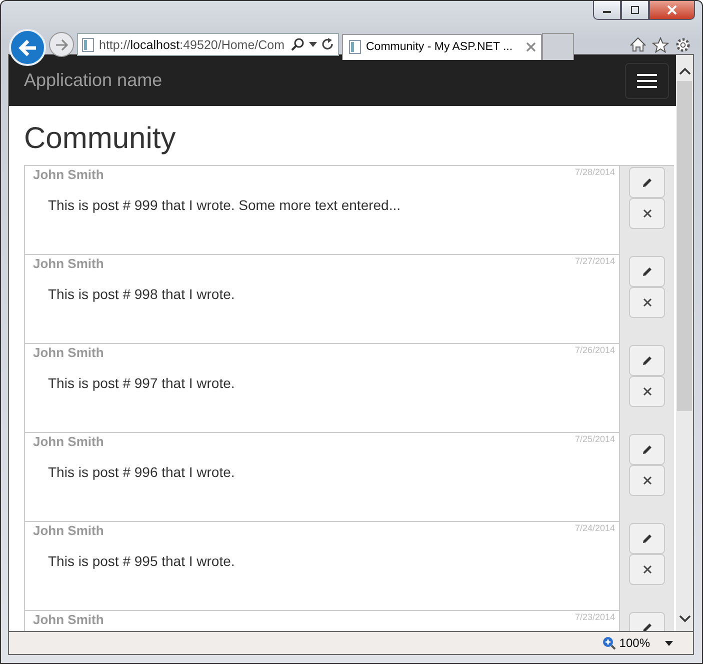 The height and width of the screenshot is (664, 703). What do you see at coordinates (684, 71) in the screenshot?
I see `scroll-up-icon` at bounding box center [684, 71].